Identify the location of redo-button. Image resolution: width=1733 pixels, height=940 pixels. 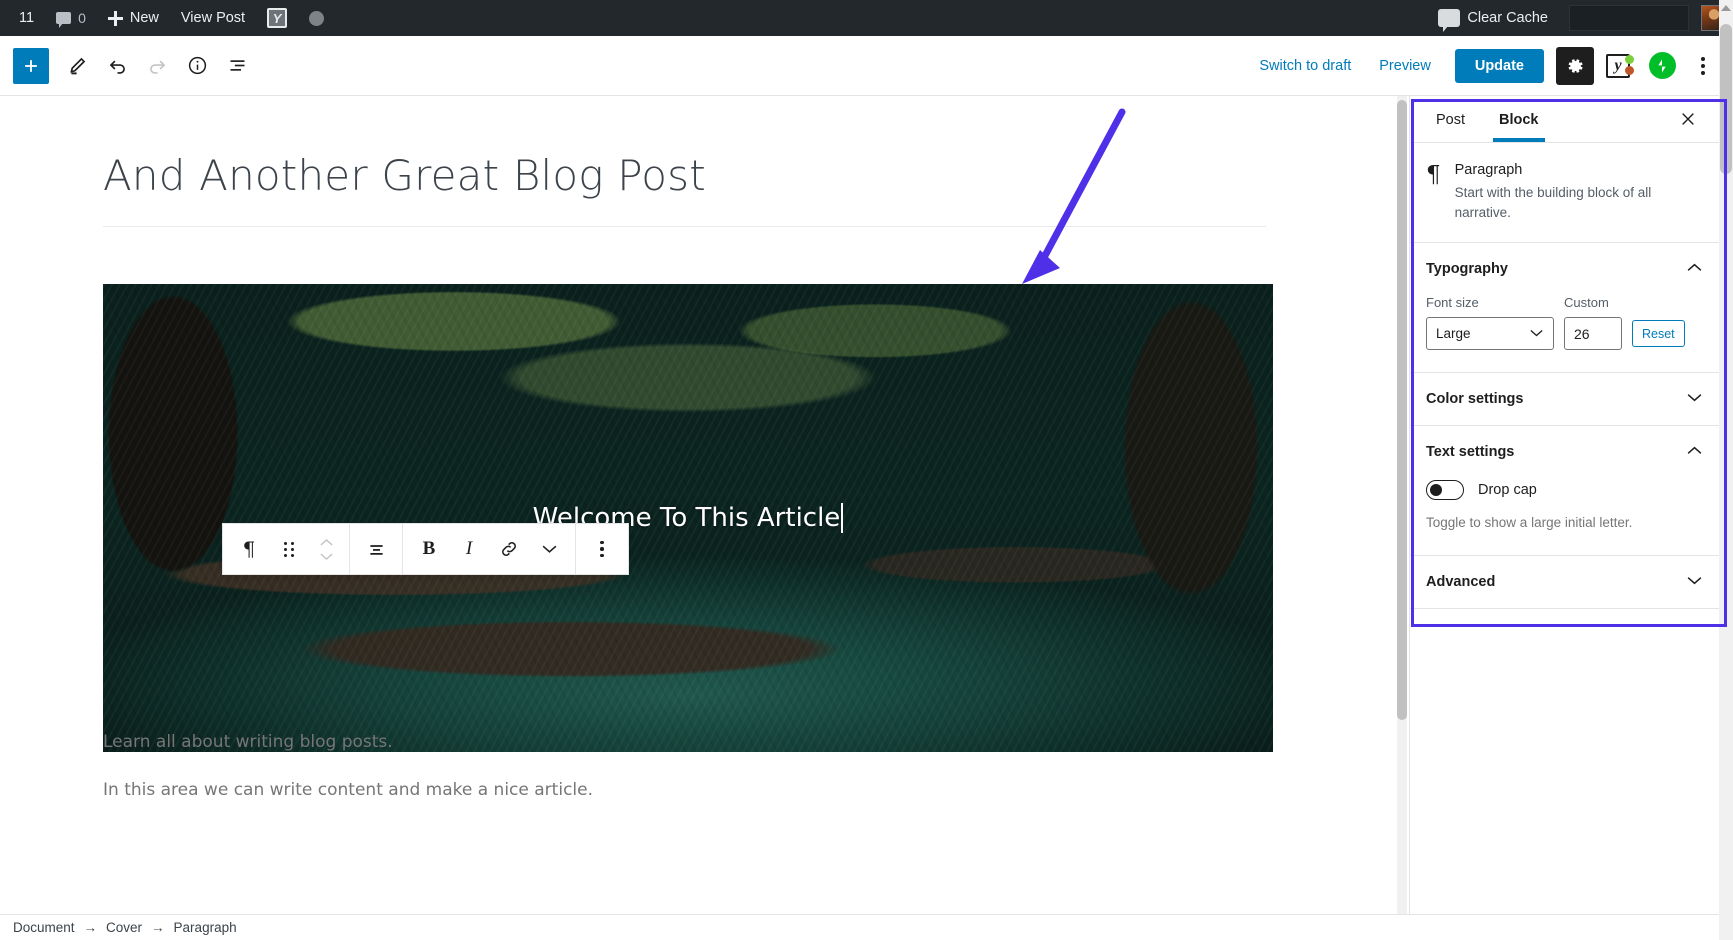
(157, 66).